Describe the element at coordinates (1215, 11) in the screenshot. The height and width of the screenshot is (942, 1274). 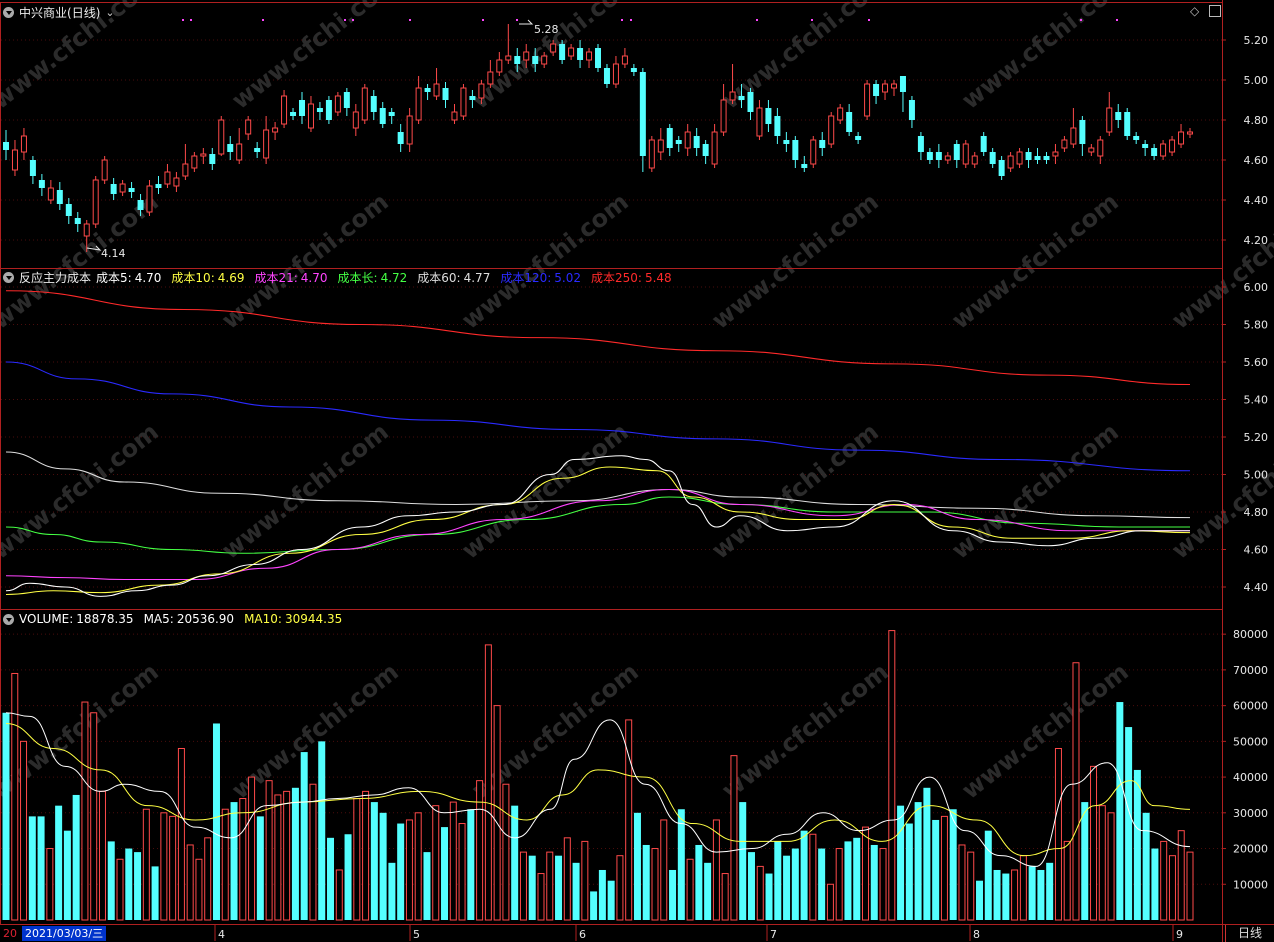
I see `maximize-icon` at that location.